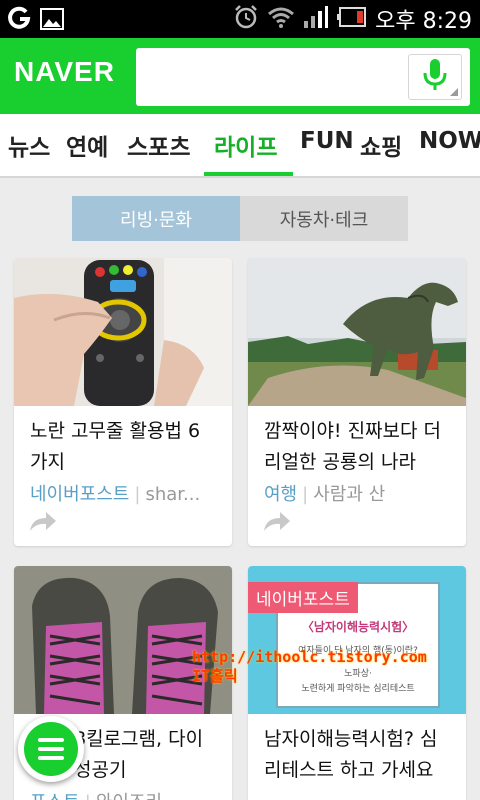 The width and height of the screenshot is (480, 800). I want to click on alarm-icon, so click(246, 19).